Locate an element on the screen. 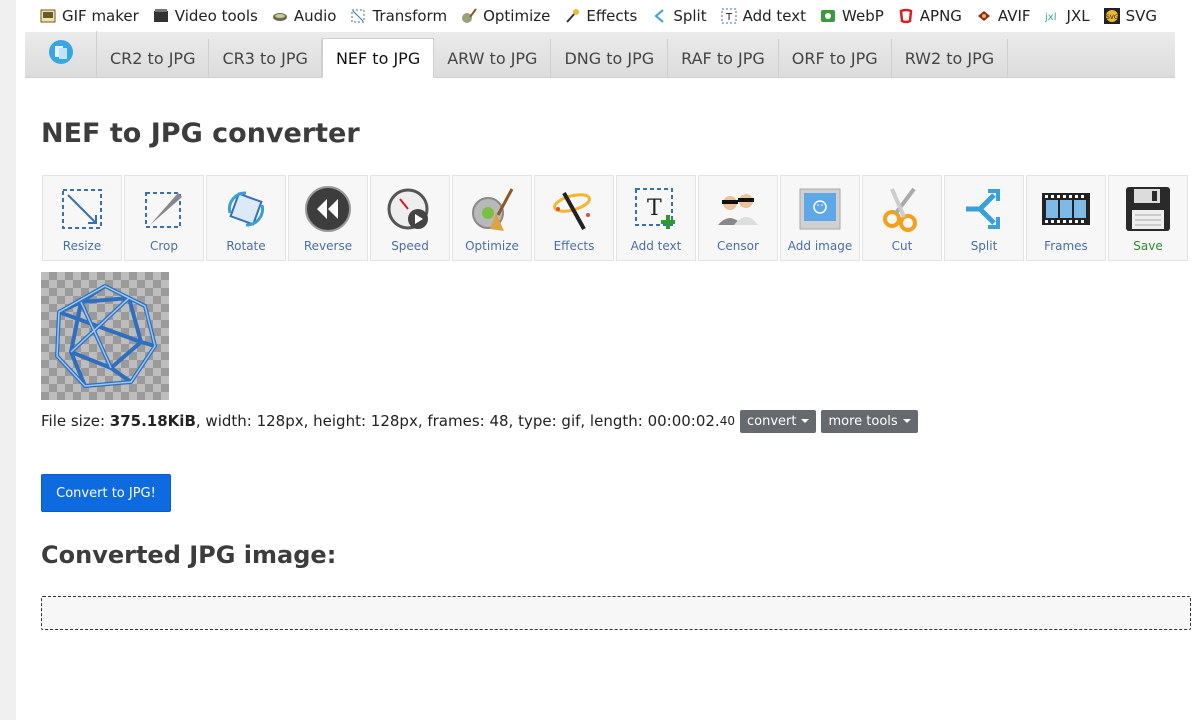 This screenshot has width=1200, height=720. nav-item-add-text: T Add text is located at coordinates (763, 16).